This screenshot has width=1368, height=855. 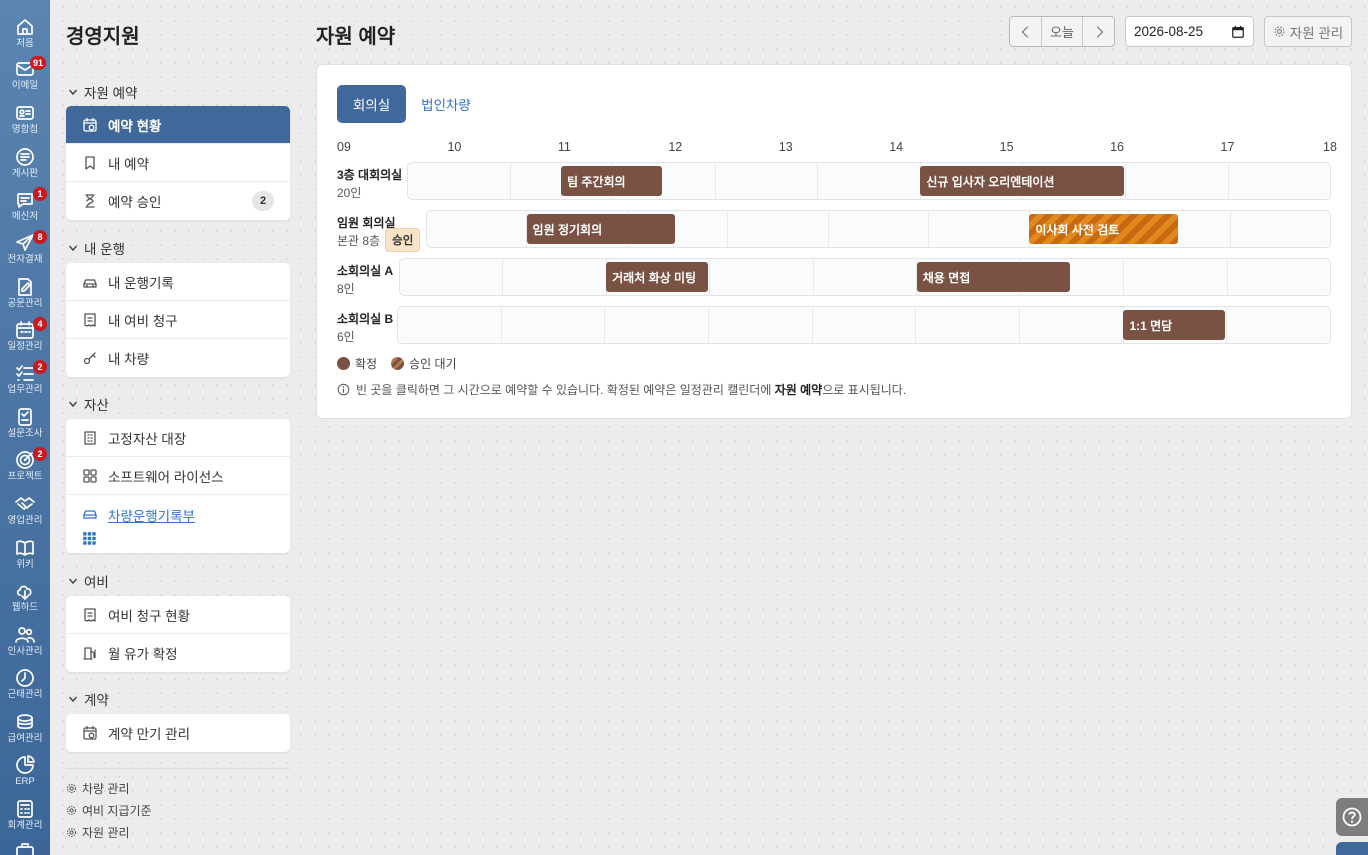 What do you see at coordinates (178, 615) in the screenshot?
I see `sidebar-item-travel-claim-status: 여비 청구 현황` at bounding box center [178, 615].